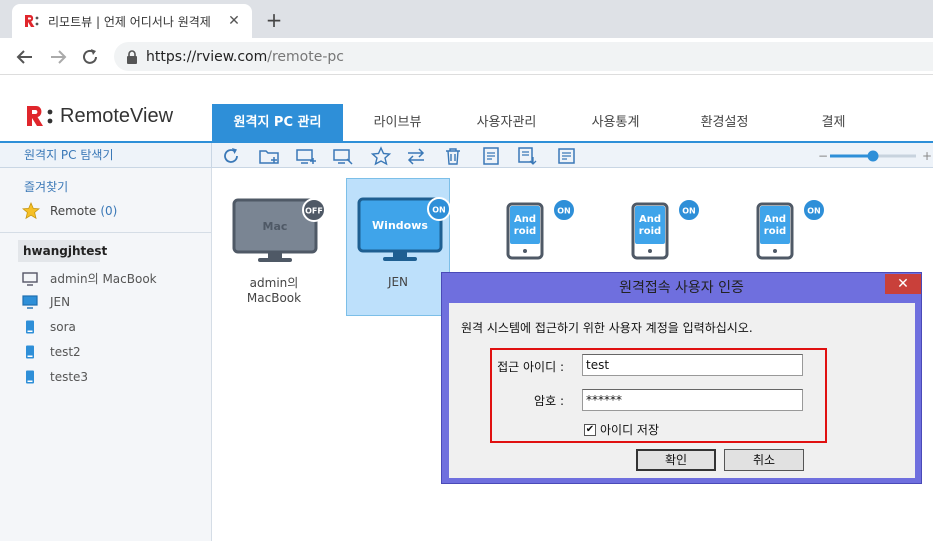 The width and height of the screenshot is (933, 541). What do you see at coordinates (69, 377) in the screenshot?
I see `sidebar-pc-label: teste3` at bounding box center [69, 377].